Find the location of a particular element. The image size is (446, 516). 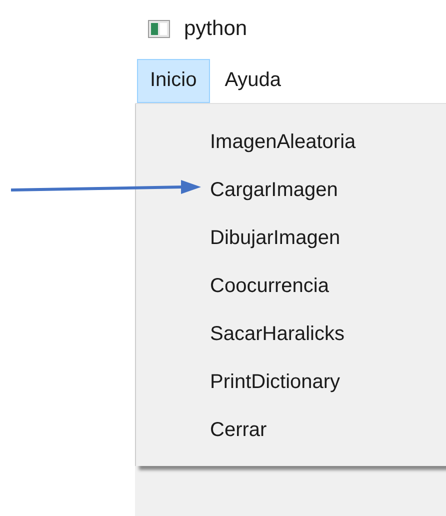

menu-bar-item: Ayuda is located at coordinates (253, 80).